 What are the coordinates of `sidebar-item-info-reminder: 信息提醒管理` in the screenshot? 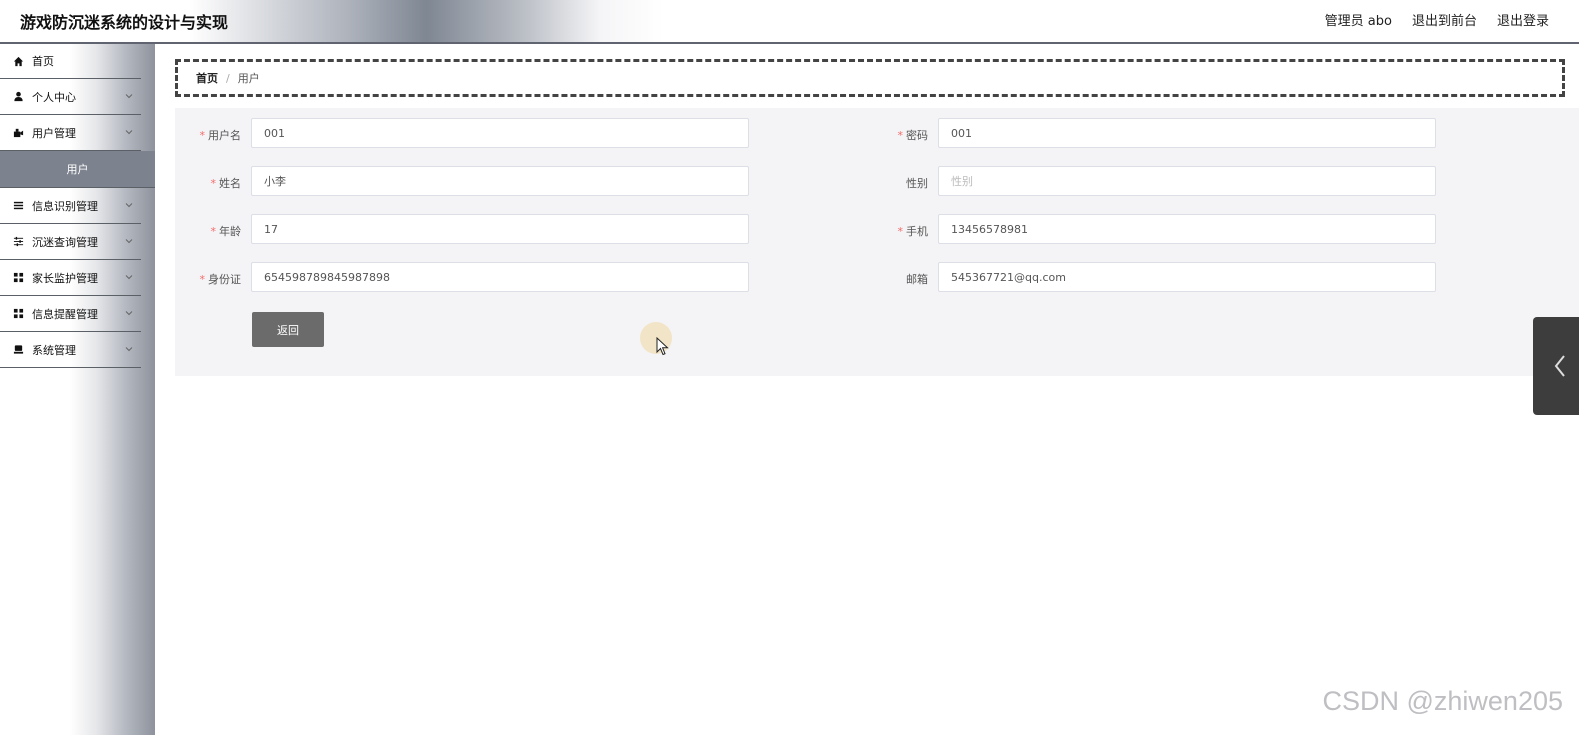 It's located at (70, 314).